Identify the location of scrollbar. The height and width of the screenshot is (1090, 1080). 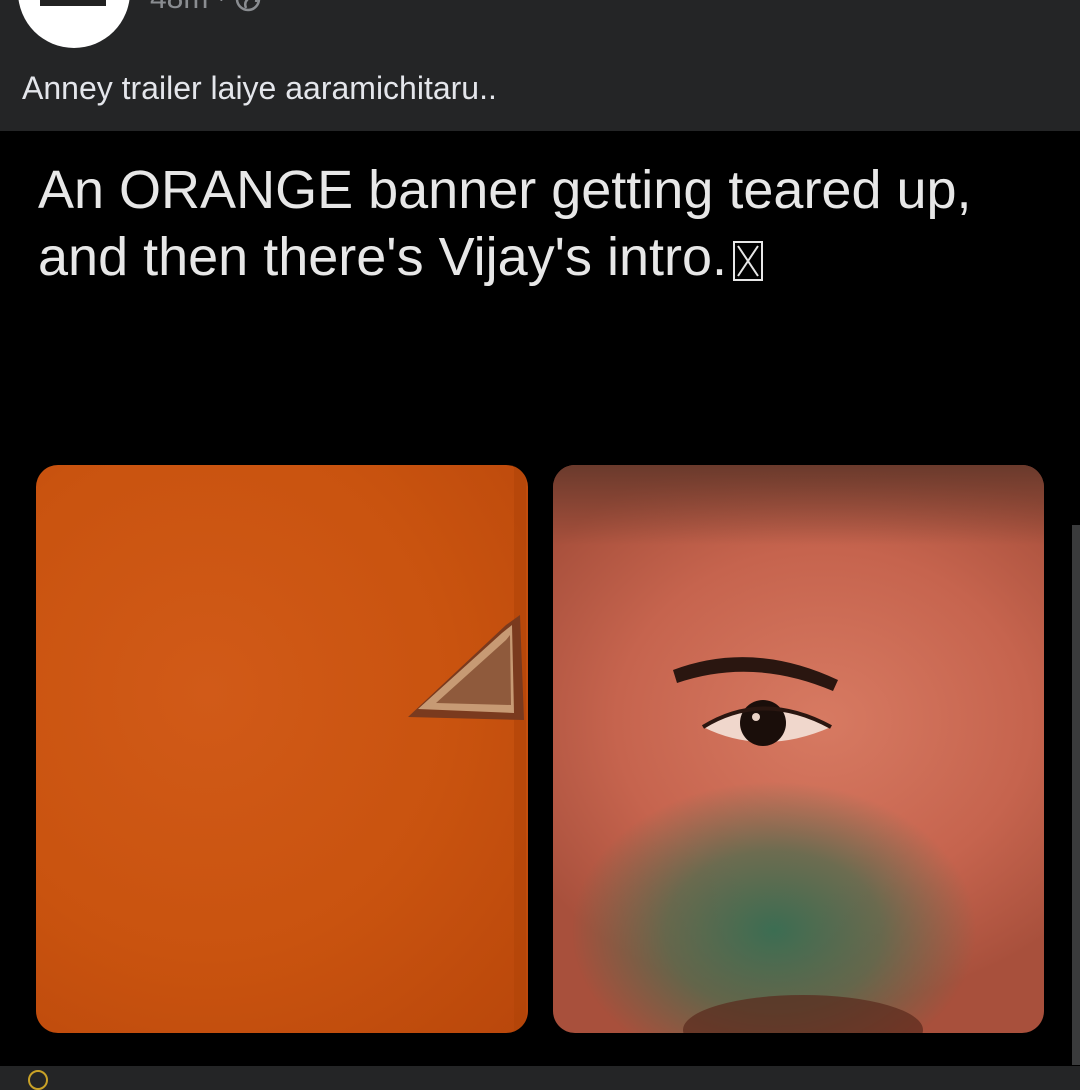
(1076, 795).